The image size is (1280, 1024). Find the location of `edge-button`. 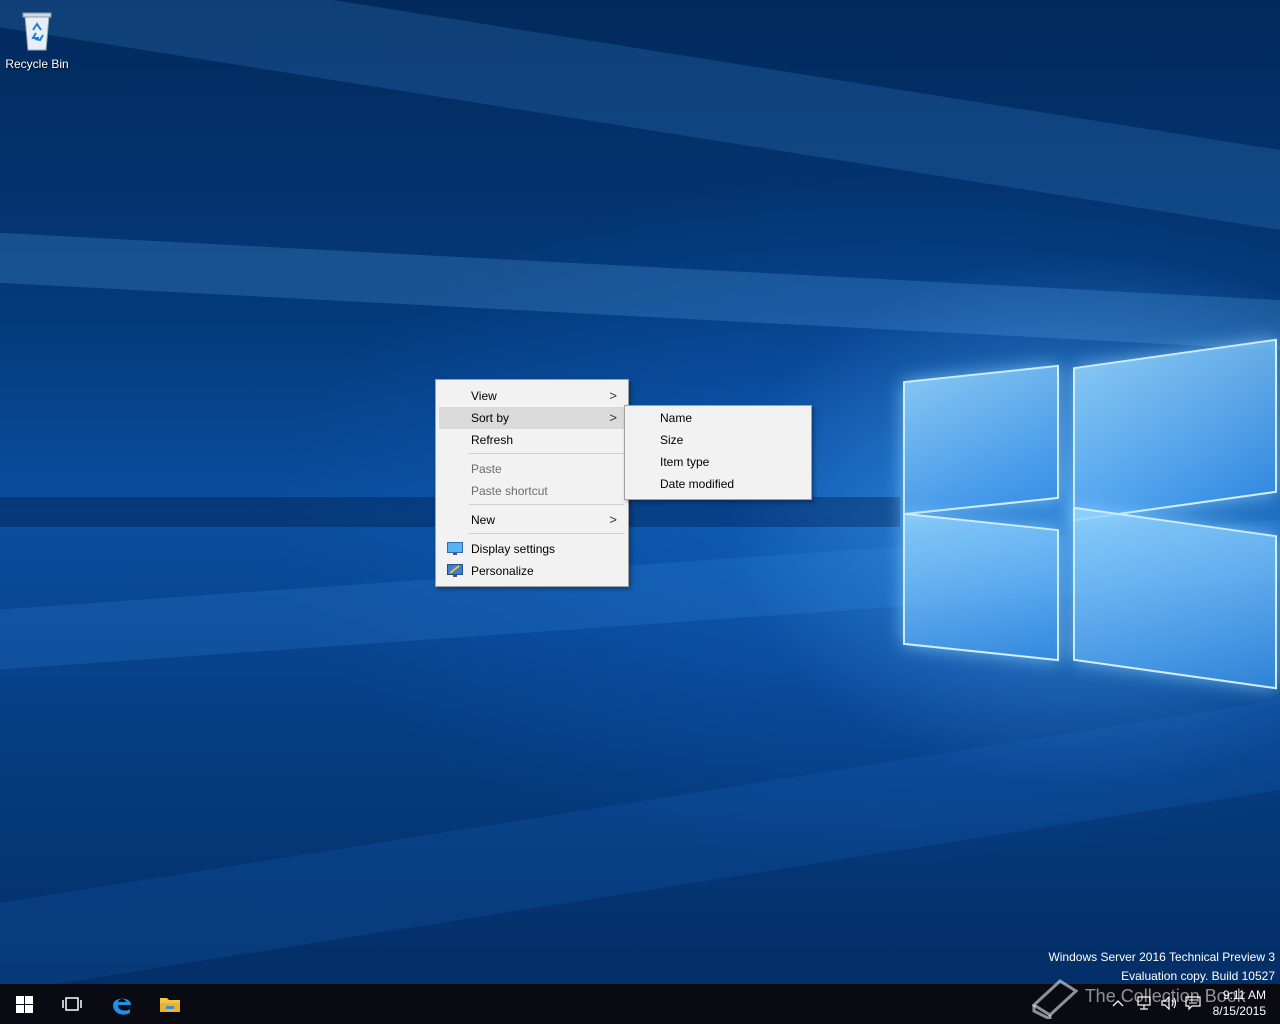

edge-button is located at coordinates (122, 1004).